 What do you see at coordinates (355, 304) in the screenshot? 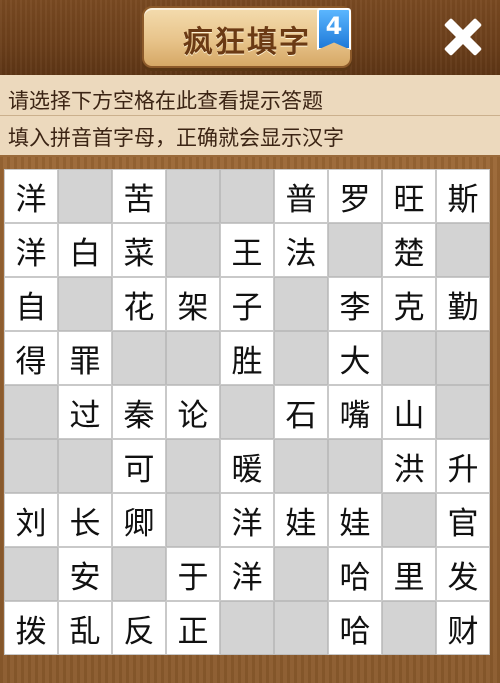
I see `filled-cell: 李` at bounding box center [355, 304].